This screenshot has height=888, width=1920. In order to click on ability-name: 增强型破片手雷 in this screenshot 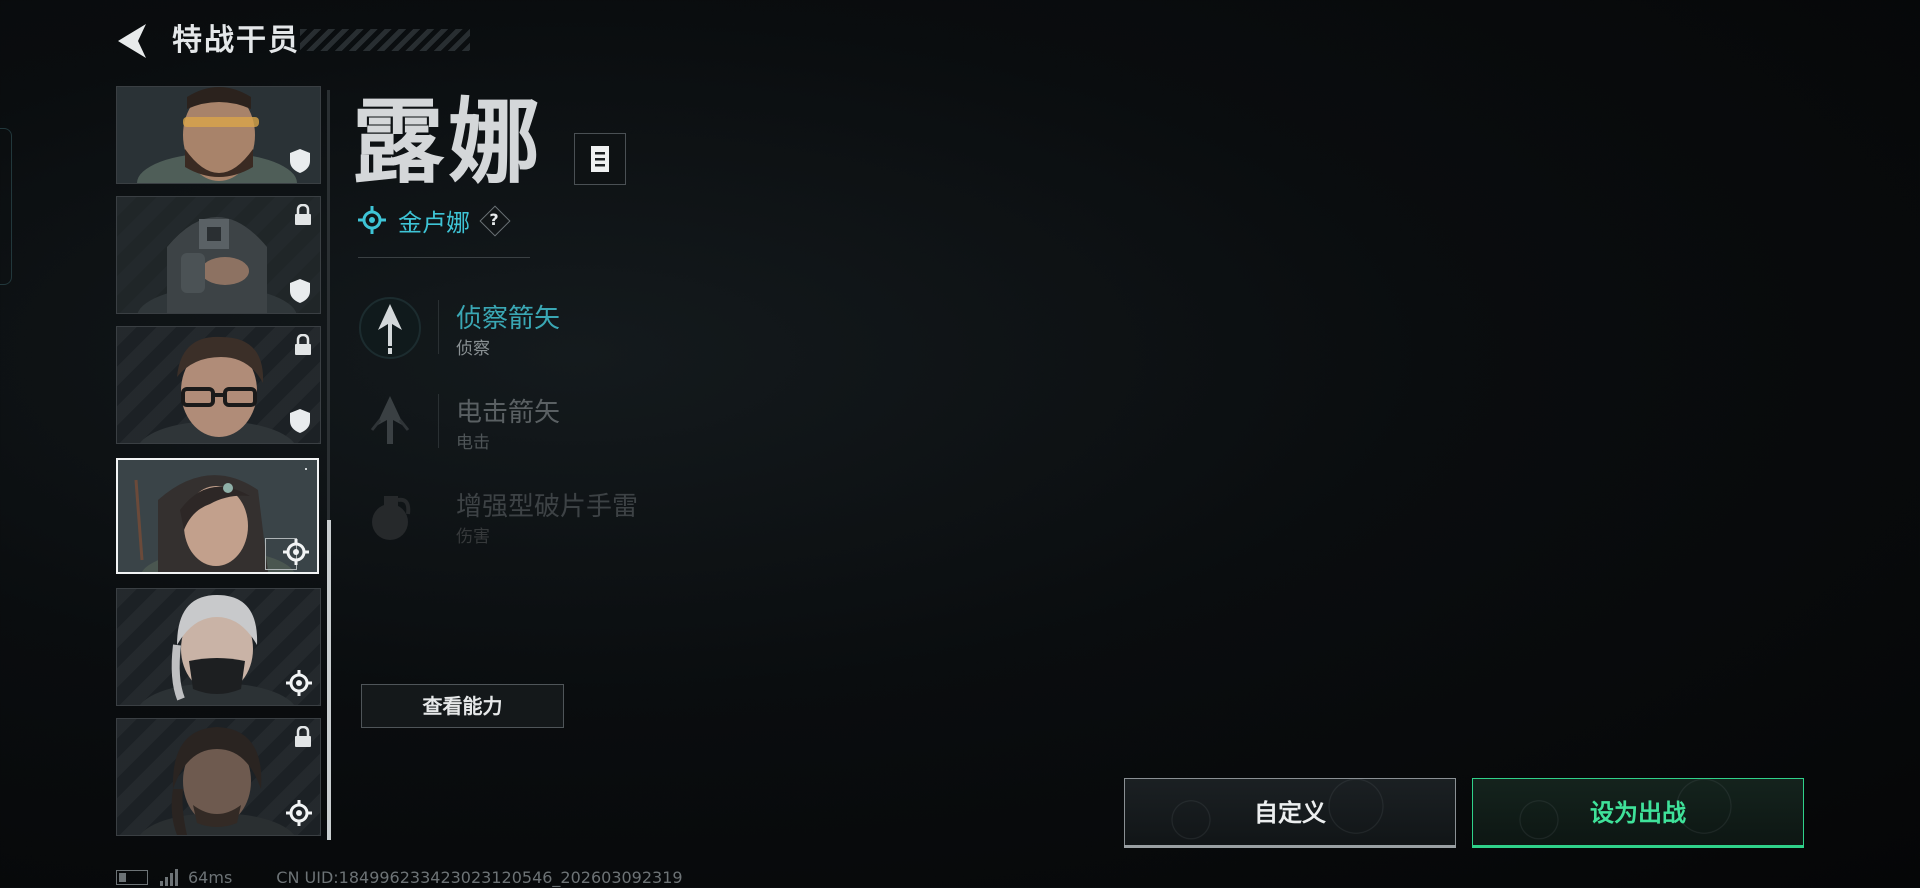, I will do `click(547, 507)`.